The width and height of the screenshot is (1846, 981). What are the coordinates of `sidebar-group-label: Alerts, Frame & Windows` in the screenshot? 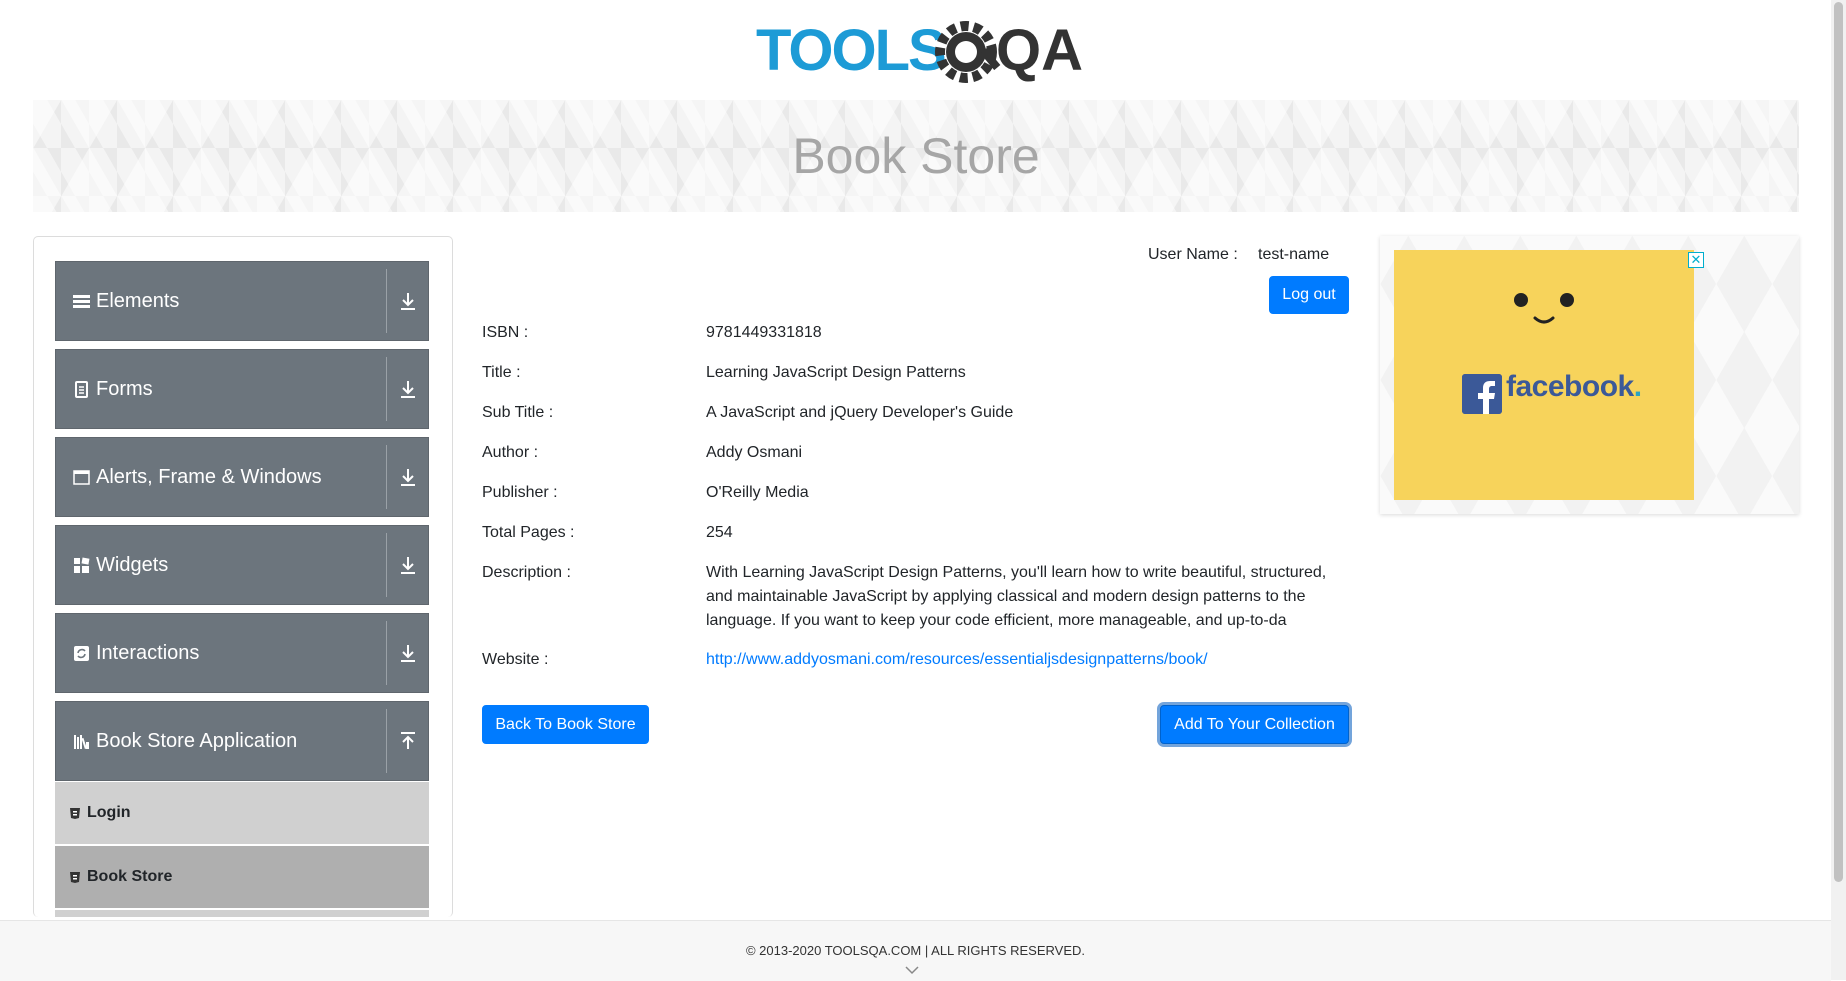 It's located at (209, 477).